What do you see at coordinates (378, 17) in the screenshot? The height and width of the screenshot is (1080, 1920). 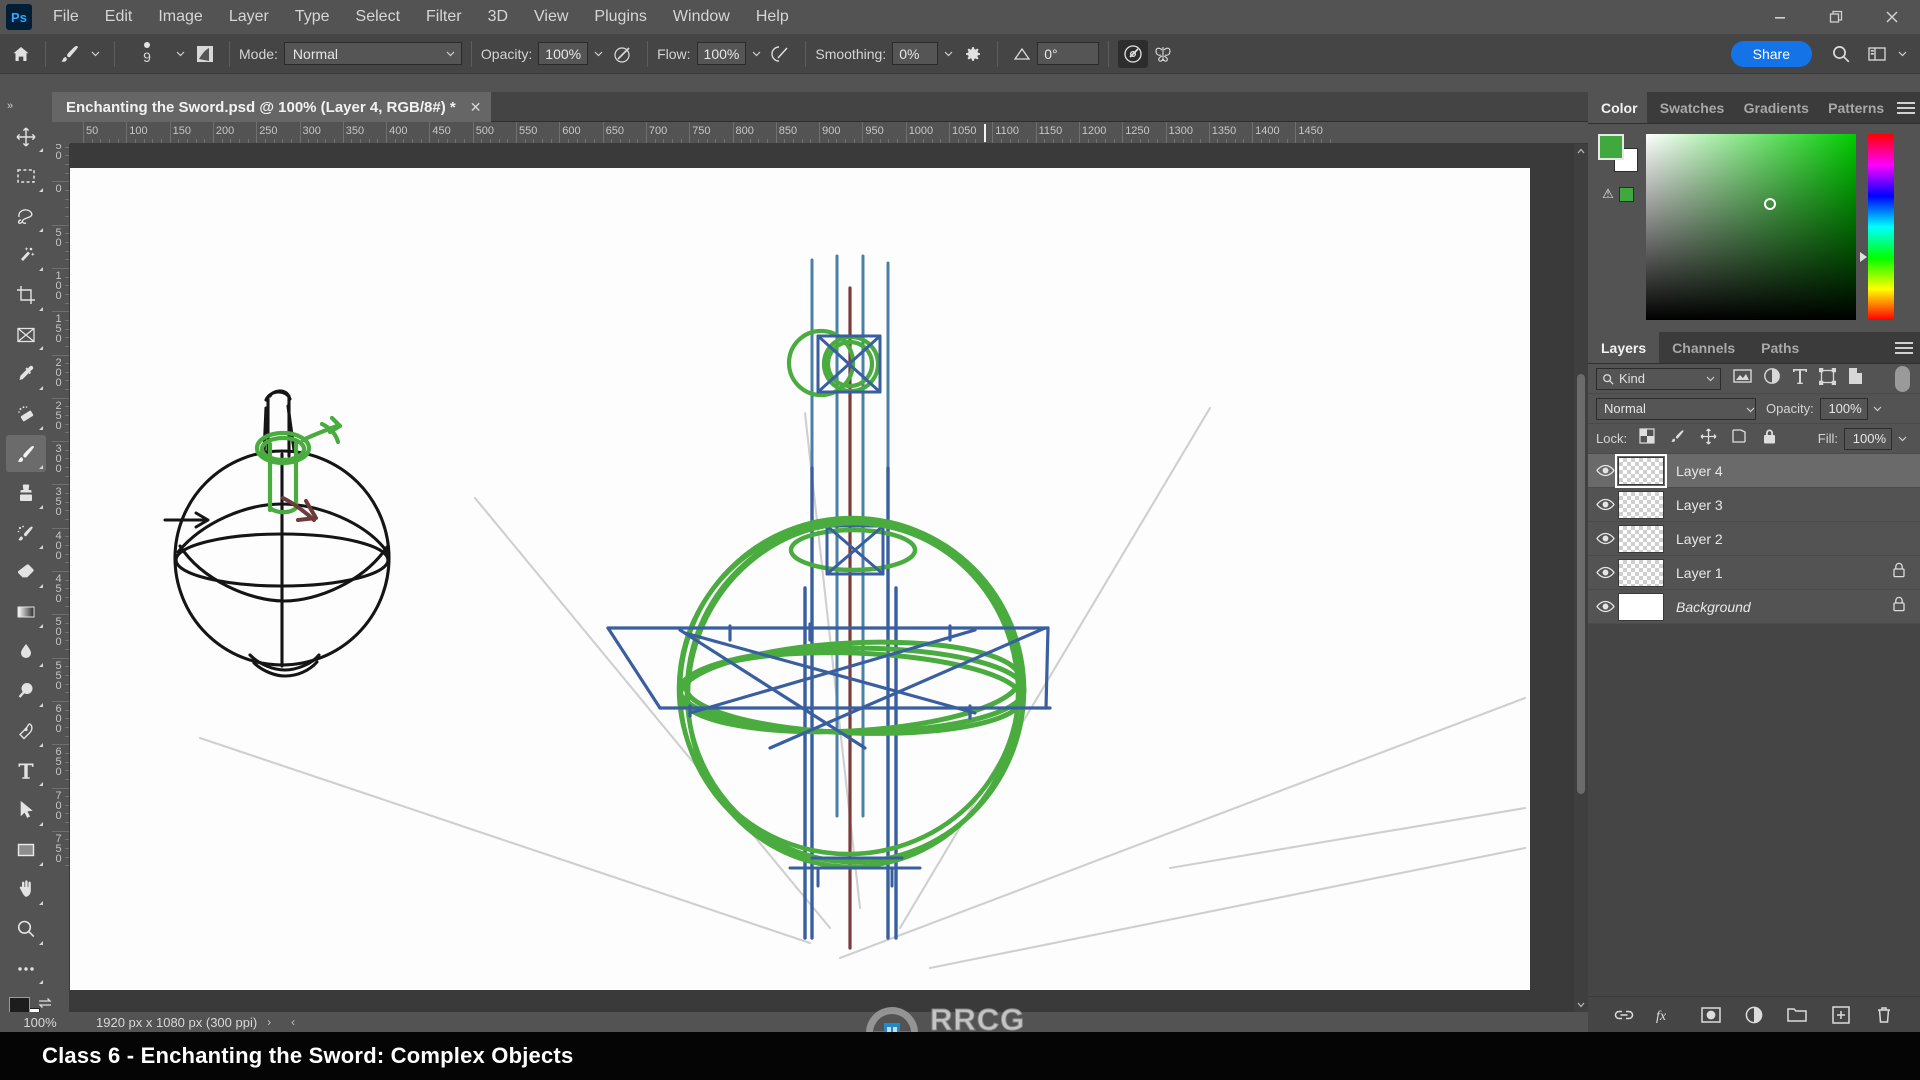 I see `menu-select: Select` at bounding box center [378, 17].